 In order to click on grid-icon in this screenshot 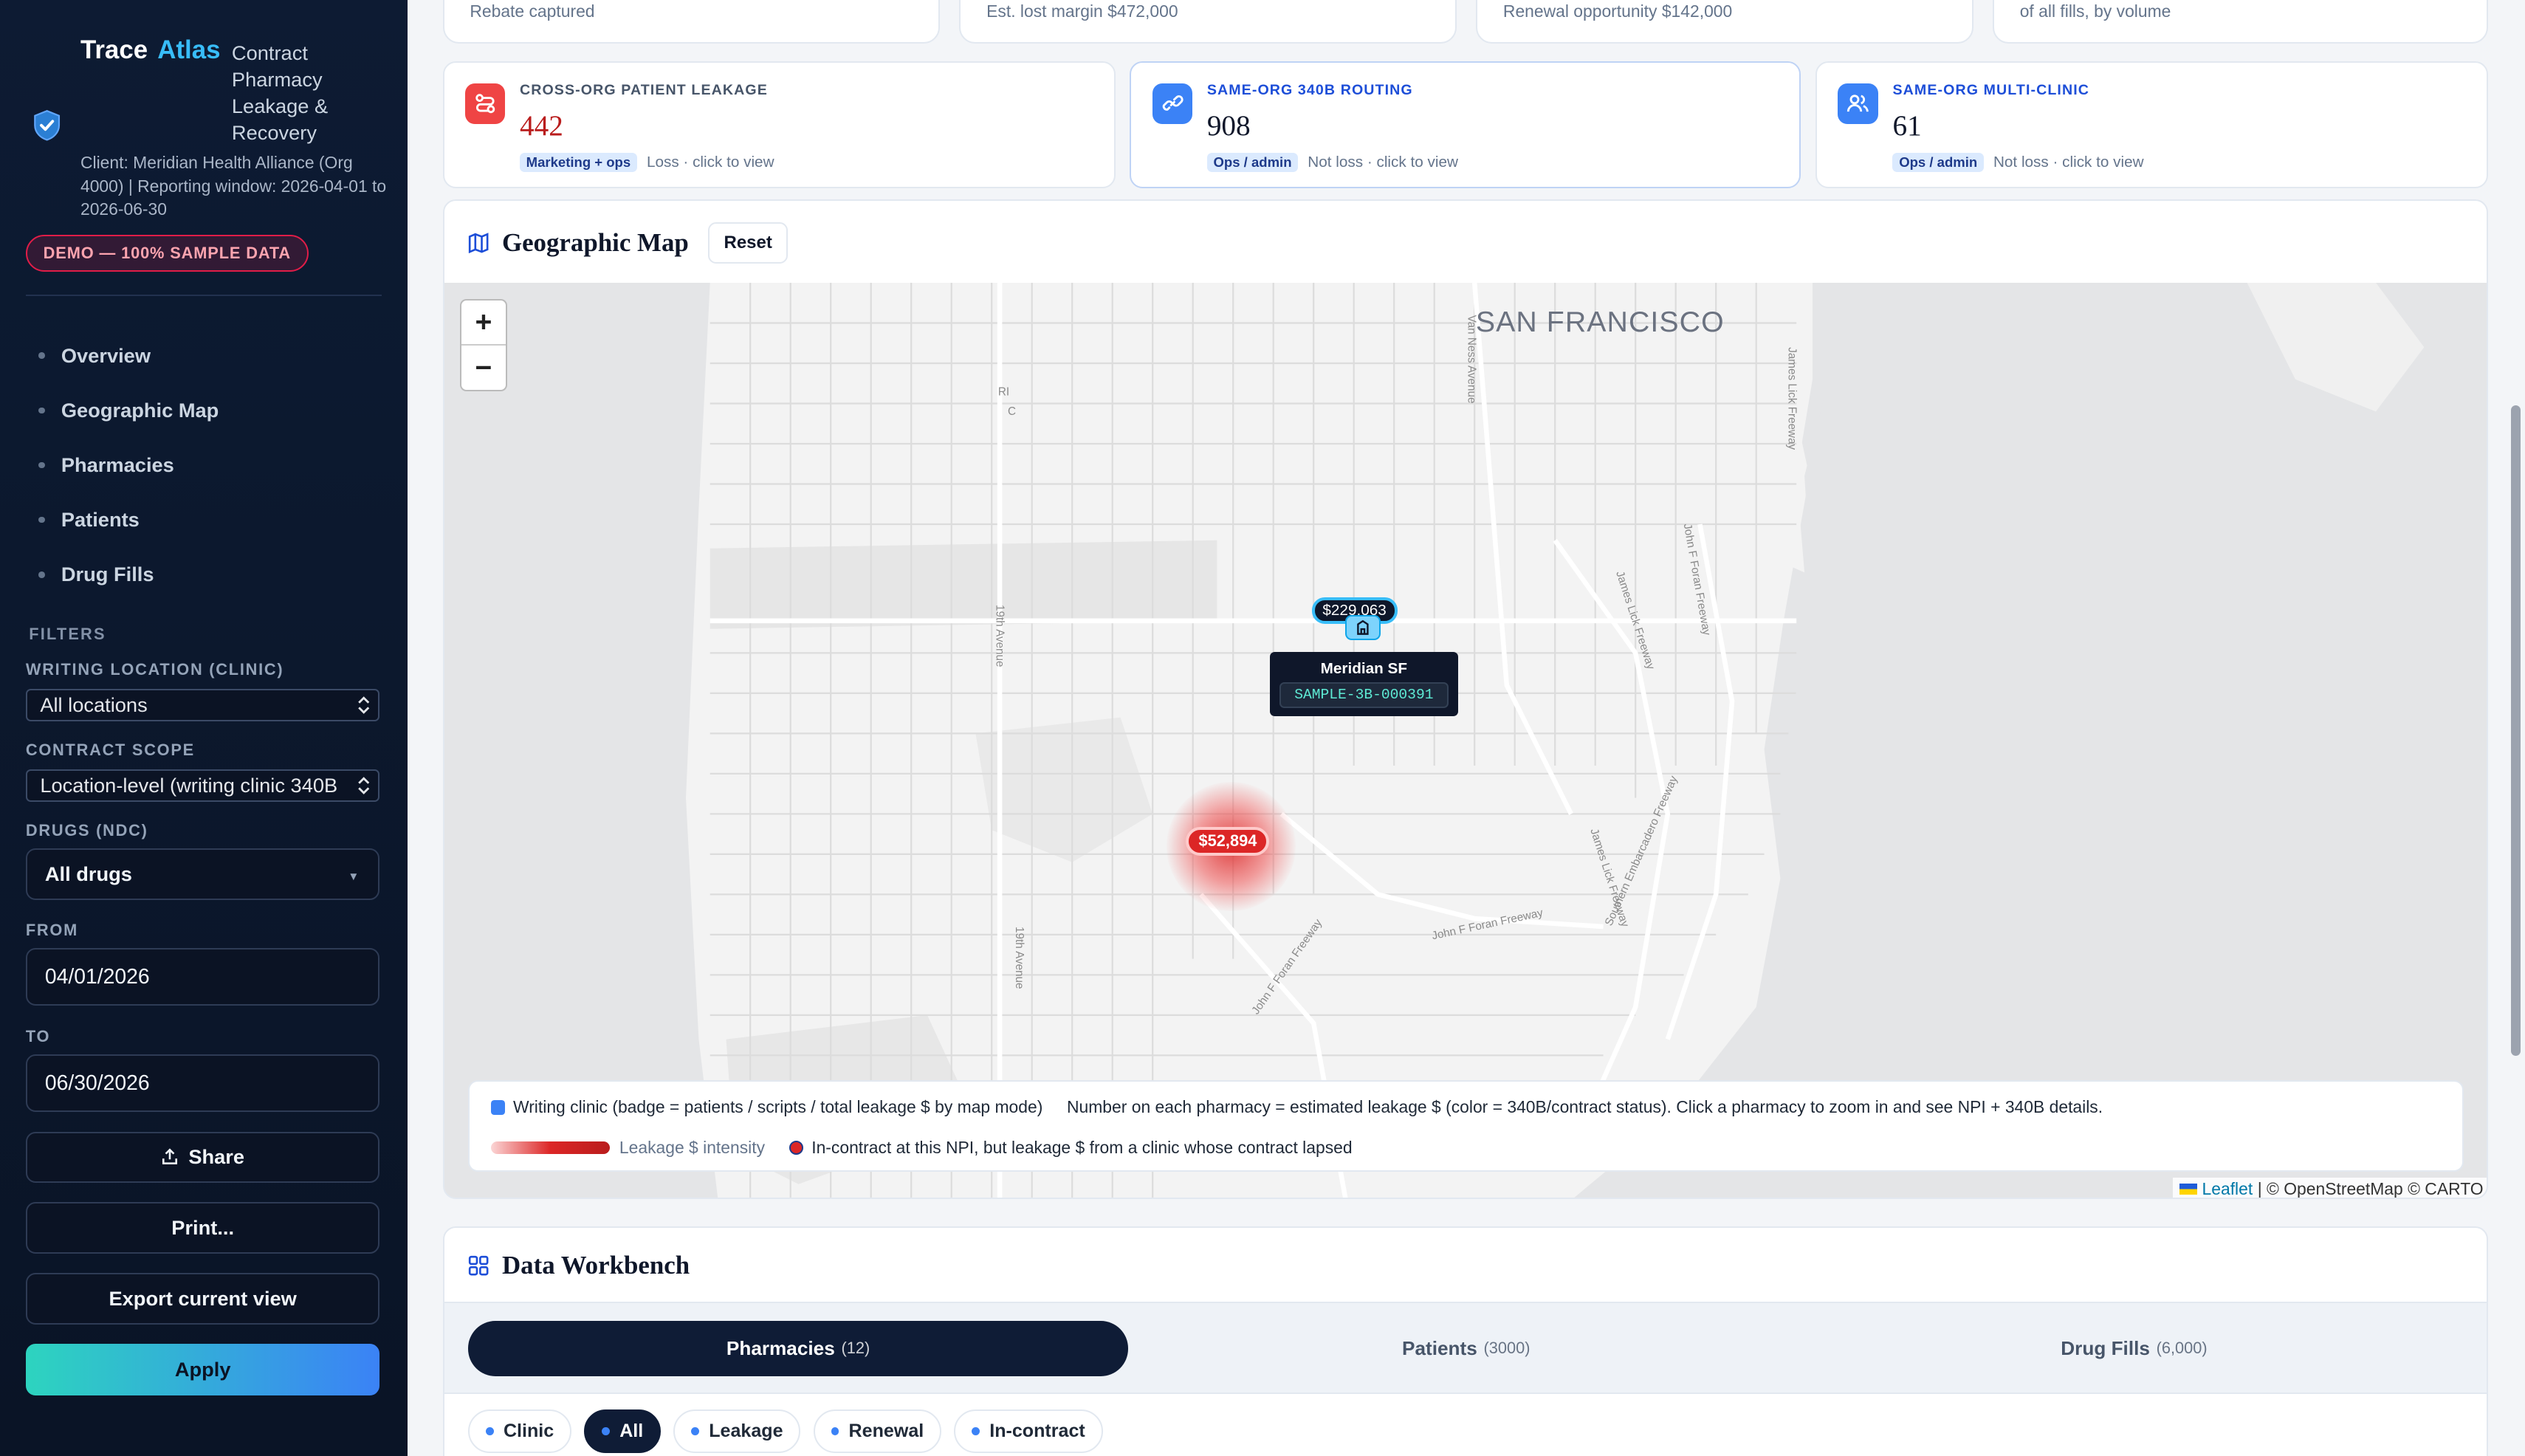, I will do `click(479, 1265)`.